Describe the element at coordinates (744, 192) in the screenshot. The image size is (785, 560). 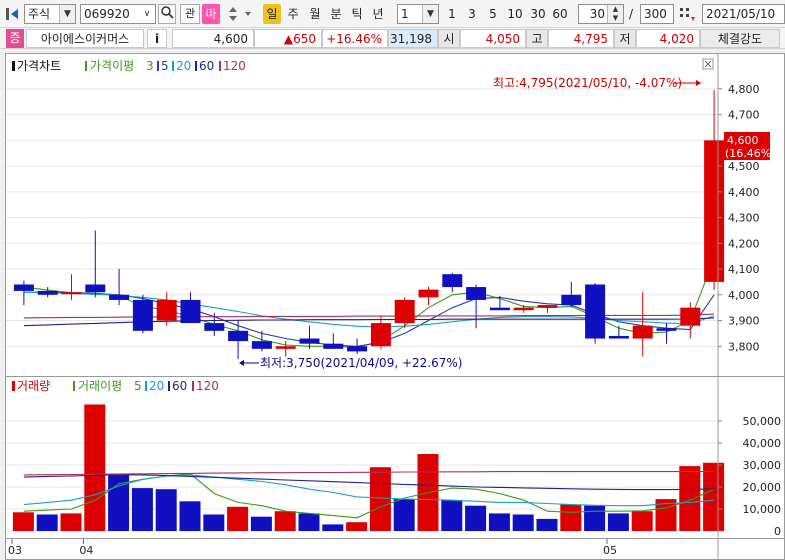
I see `price-tick-label: 4,400` at that location.